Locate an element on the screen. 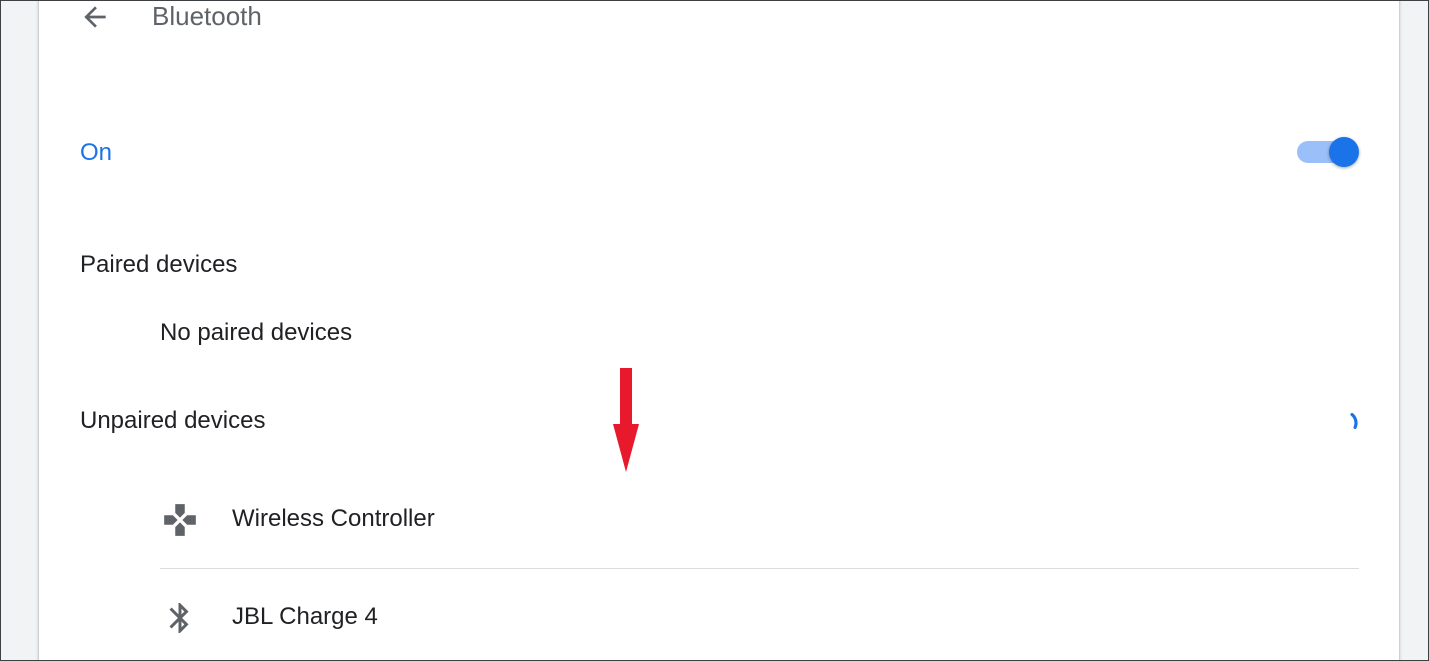  red-arrow-down-icon is located at coordinates (626, 420).